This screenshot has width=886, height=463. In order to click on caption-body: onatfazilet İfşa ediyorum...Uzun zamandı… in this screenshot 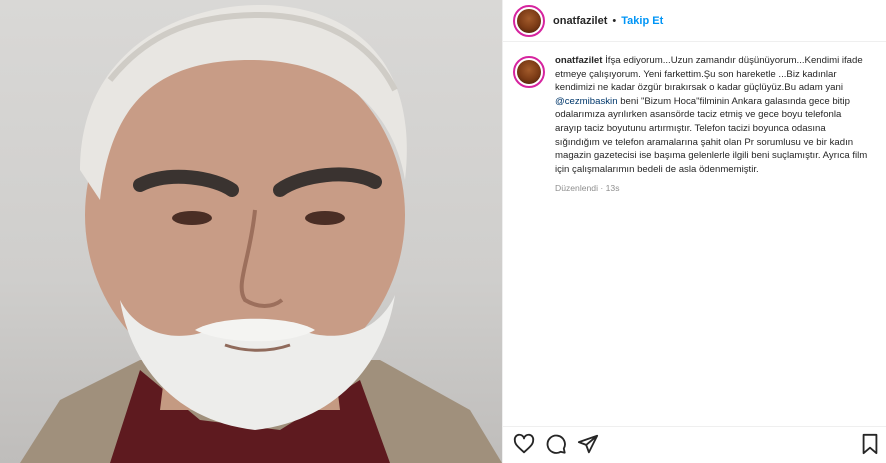, I will do `click(712, 125)`.